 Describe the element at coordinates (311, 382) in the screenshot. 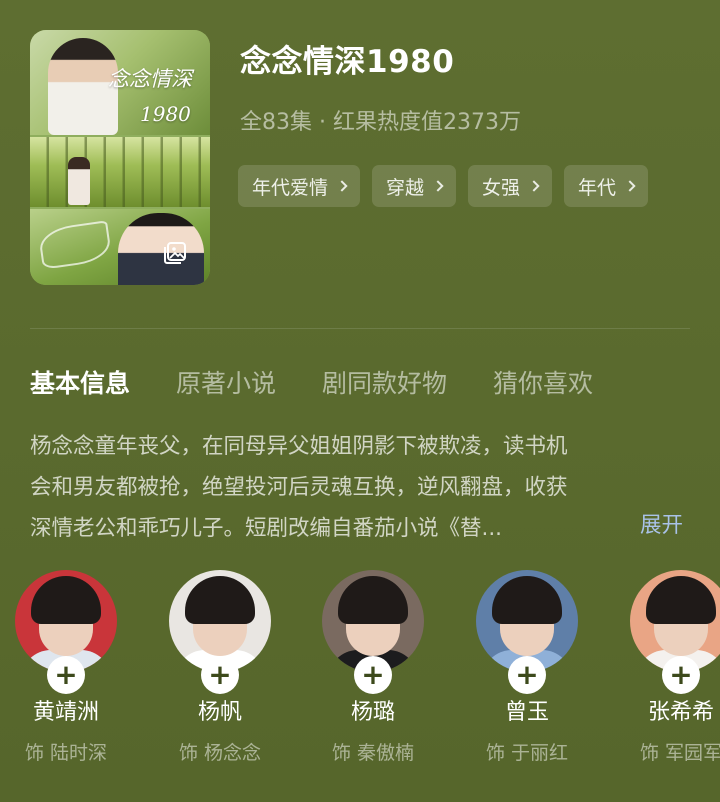

I see `info-tabs: 基本信息 原著小说 剧同款好物 猜你喜欢` at that location.